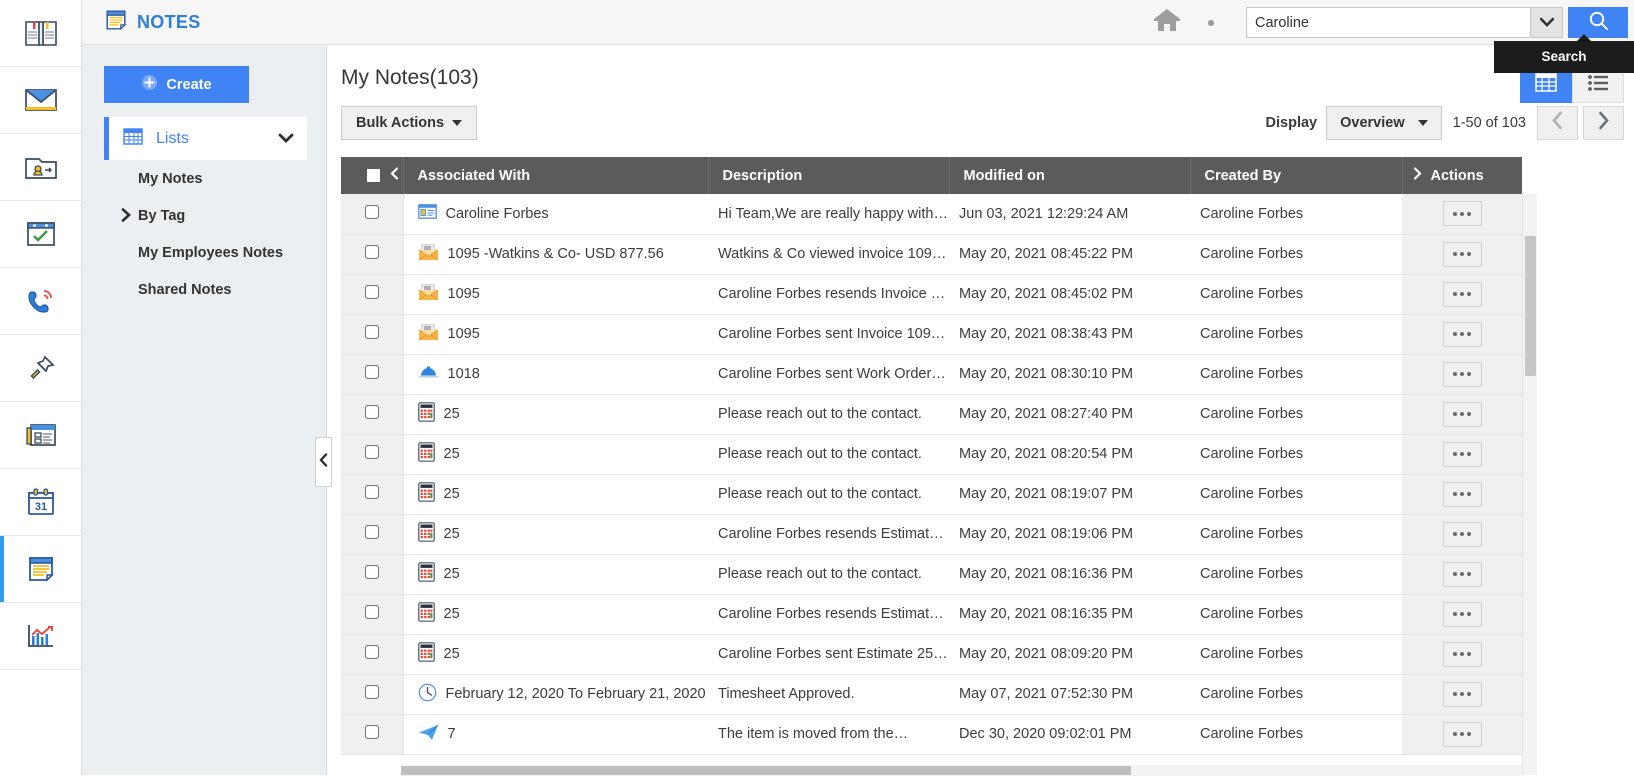  I want to click on table-horizontal-scrollbar, so click(961, 770).